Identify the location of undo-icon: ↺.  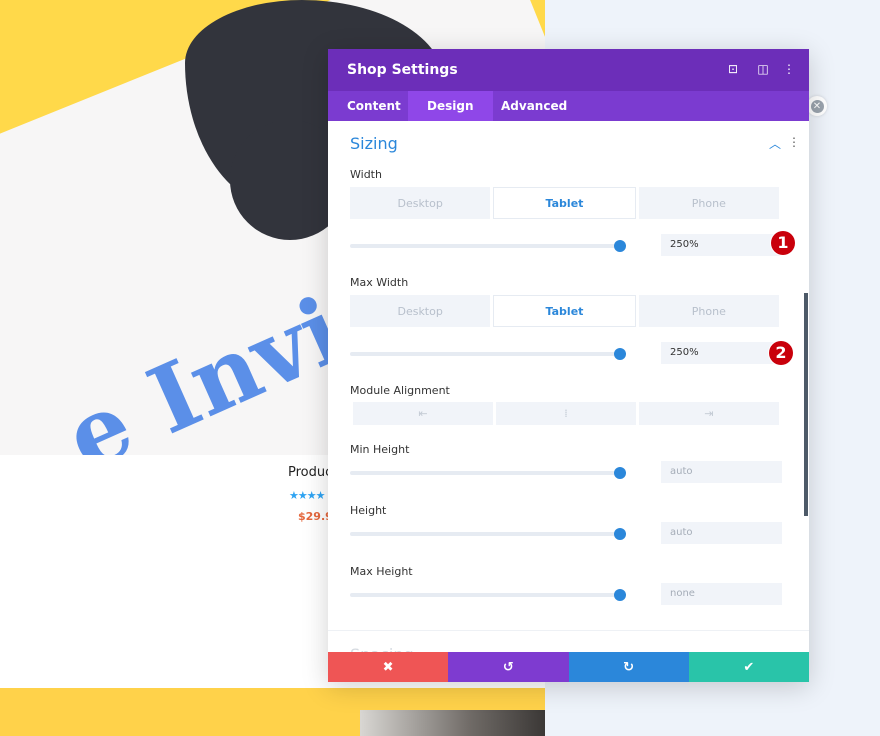
(508, 667).